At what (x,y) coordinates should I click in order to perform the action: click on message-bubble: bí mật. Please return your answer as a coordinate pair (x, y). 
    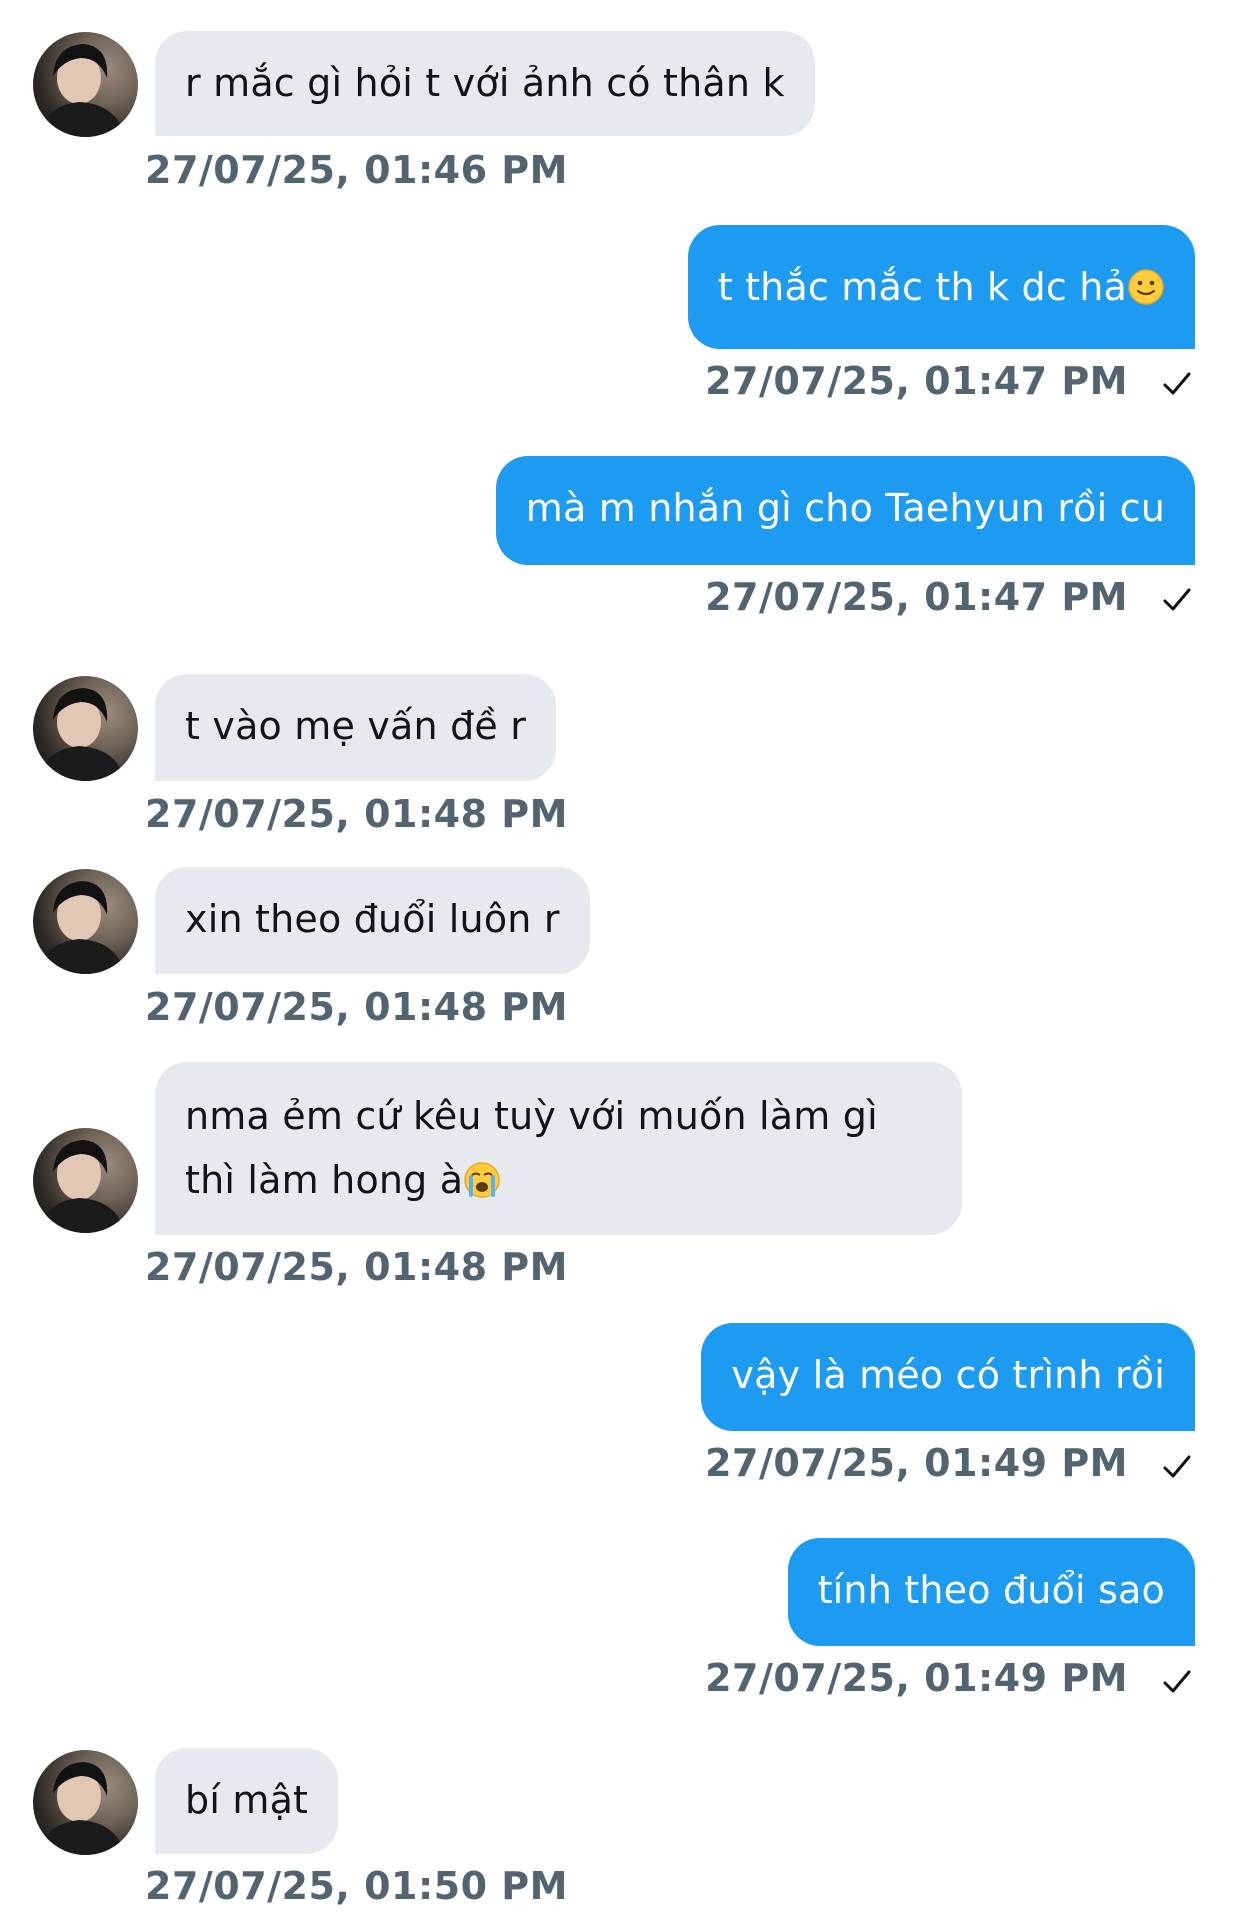
    Looking at the image, I should click on (247, 1801).